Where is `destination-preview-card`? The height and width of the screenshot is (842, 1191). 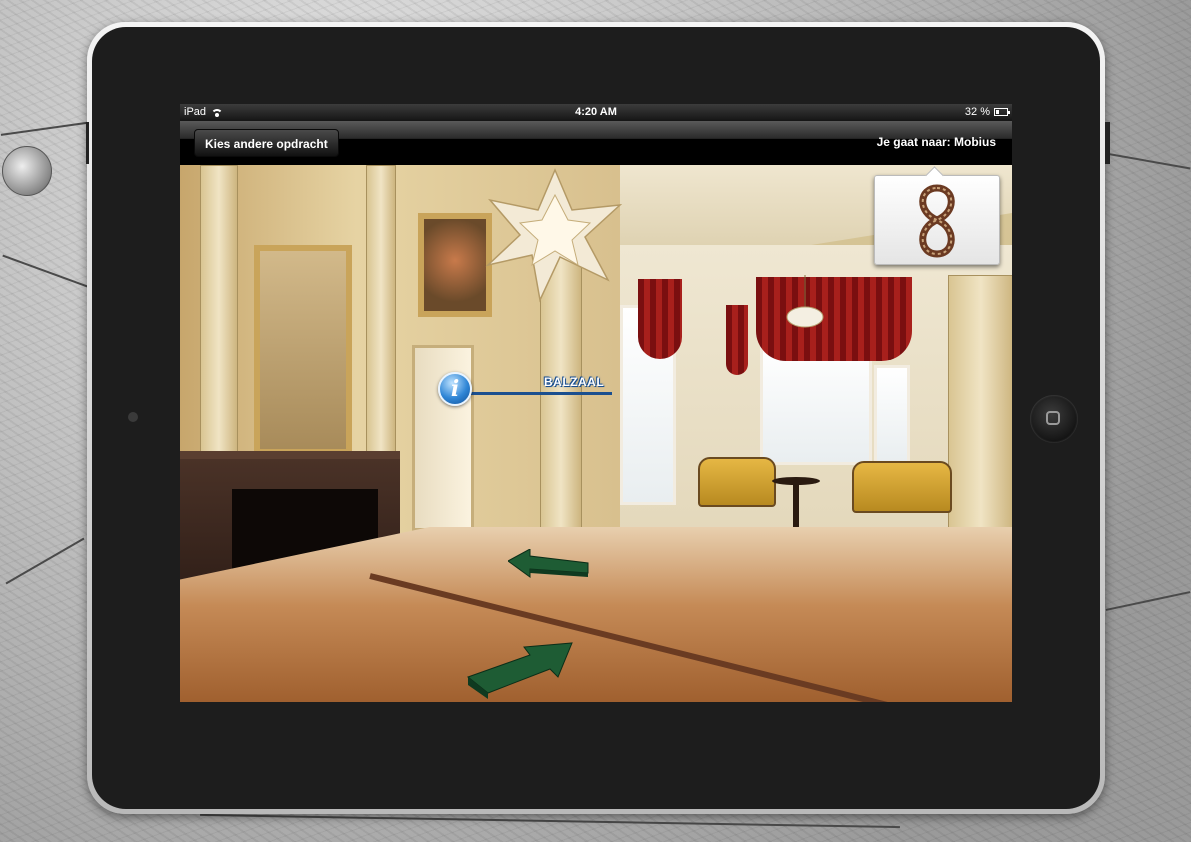
destination-preview-card is located at coordinates (937, 220).